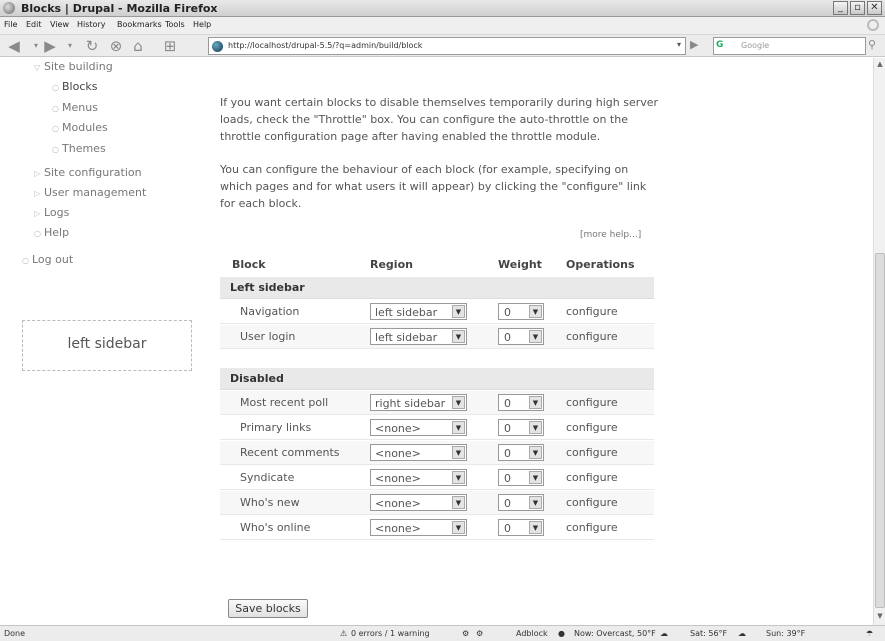 Image resolution: width=885 pixels, height=641 pixels. What do you see at coordinates (418, 402) in the screenshot?
I see `region-select: right sidebar ▼` at bounding box center [418, 402].